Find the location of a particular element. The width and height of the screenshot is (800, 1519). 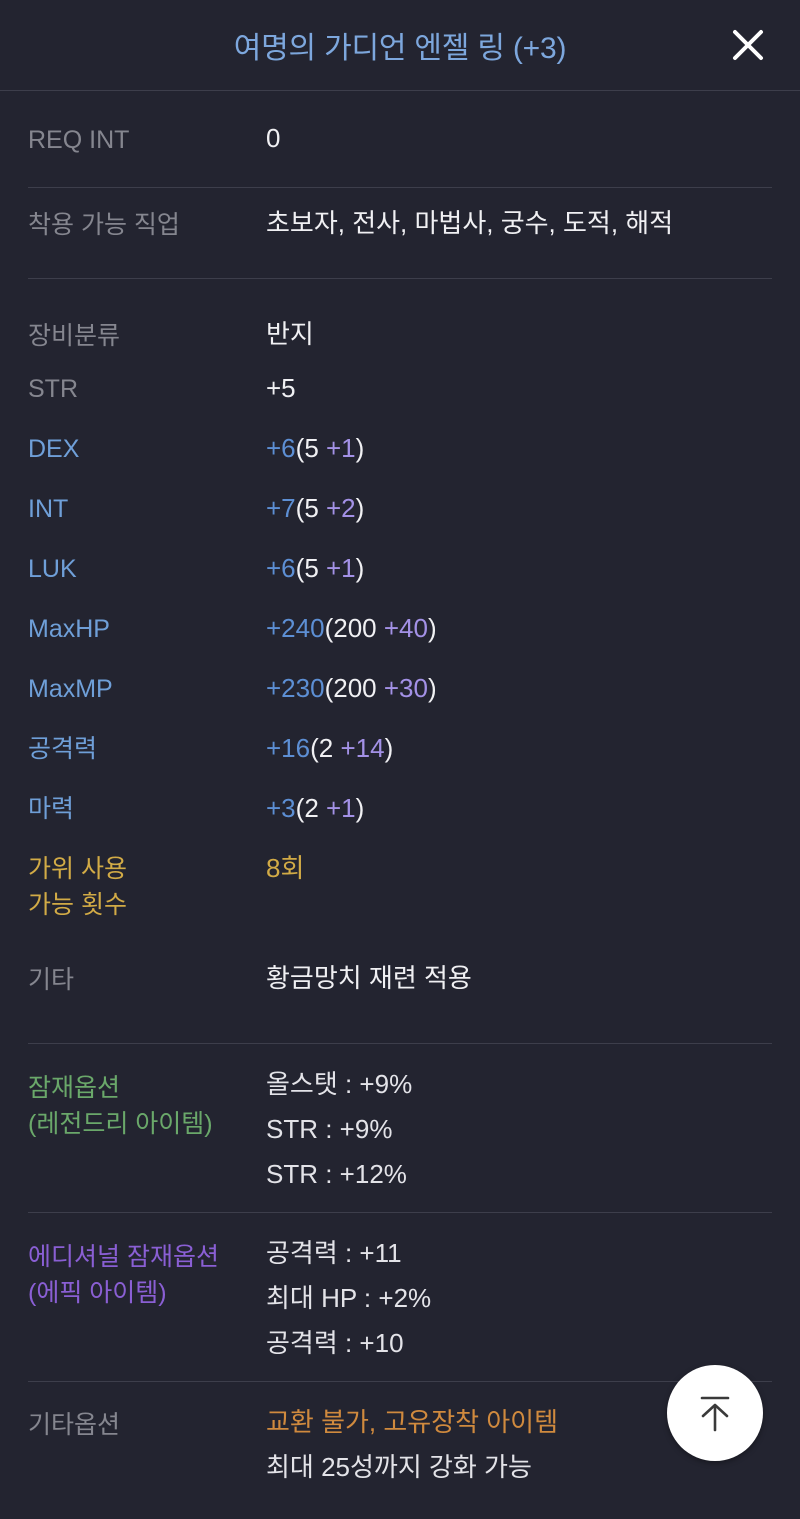

row-value: +230(200 +30) is located at coordinates (519, 682).